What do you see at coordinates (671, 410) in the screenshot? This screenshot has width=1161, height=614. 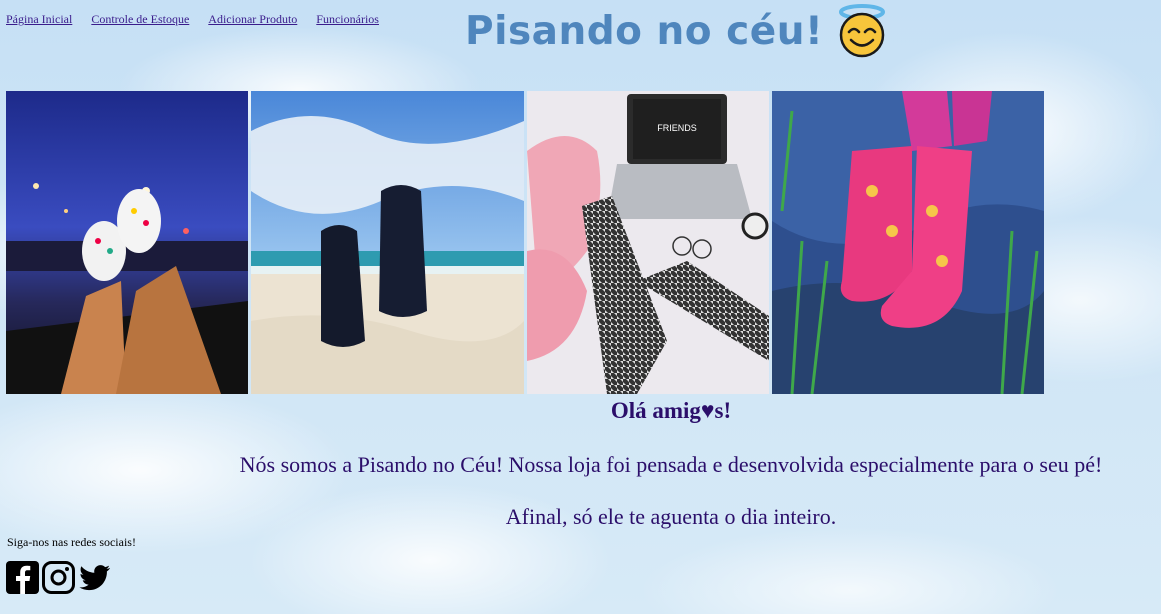 I see `greeting-heading: Olá amig♥s!` at bounding box center [671, 410].